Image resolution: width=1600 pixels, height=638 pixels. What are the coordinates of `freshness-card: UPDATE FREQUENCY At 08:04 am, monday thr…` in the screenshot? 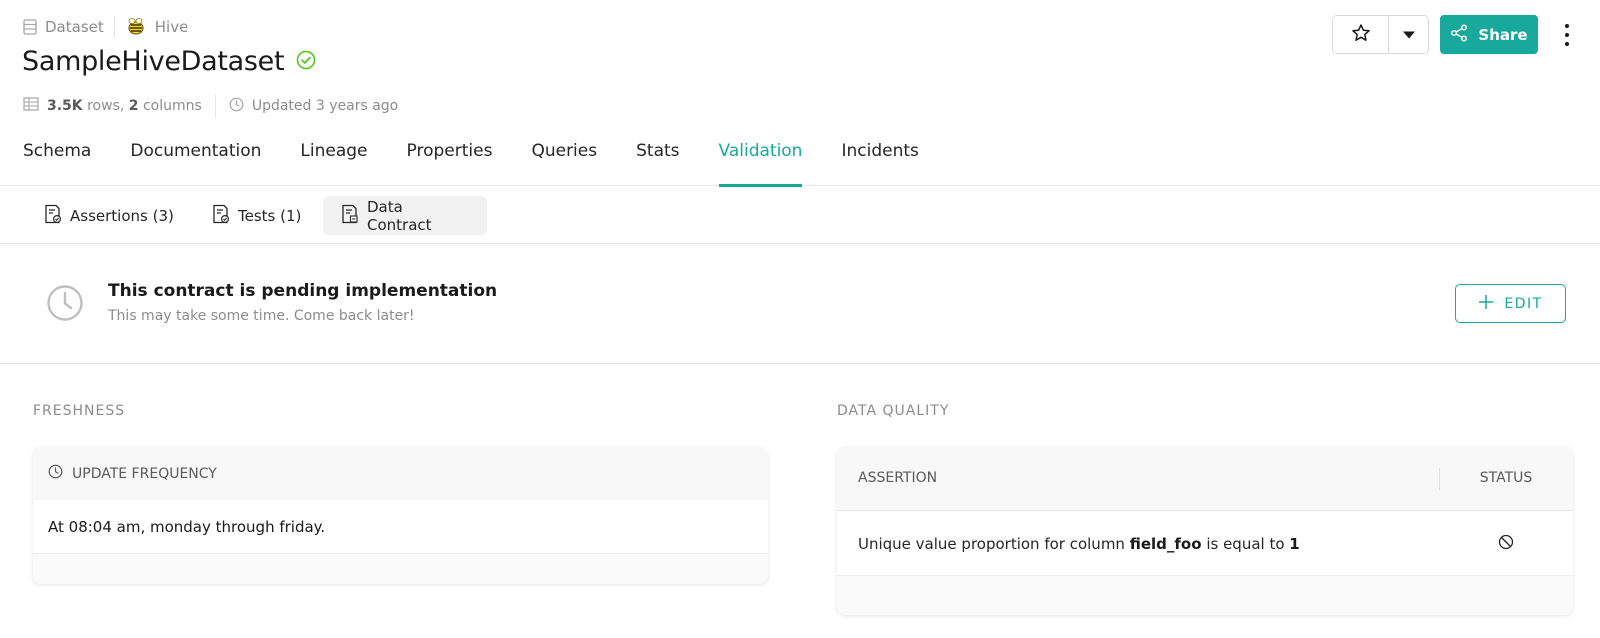 It's located at (400, 515).